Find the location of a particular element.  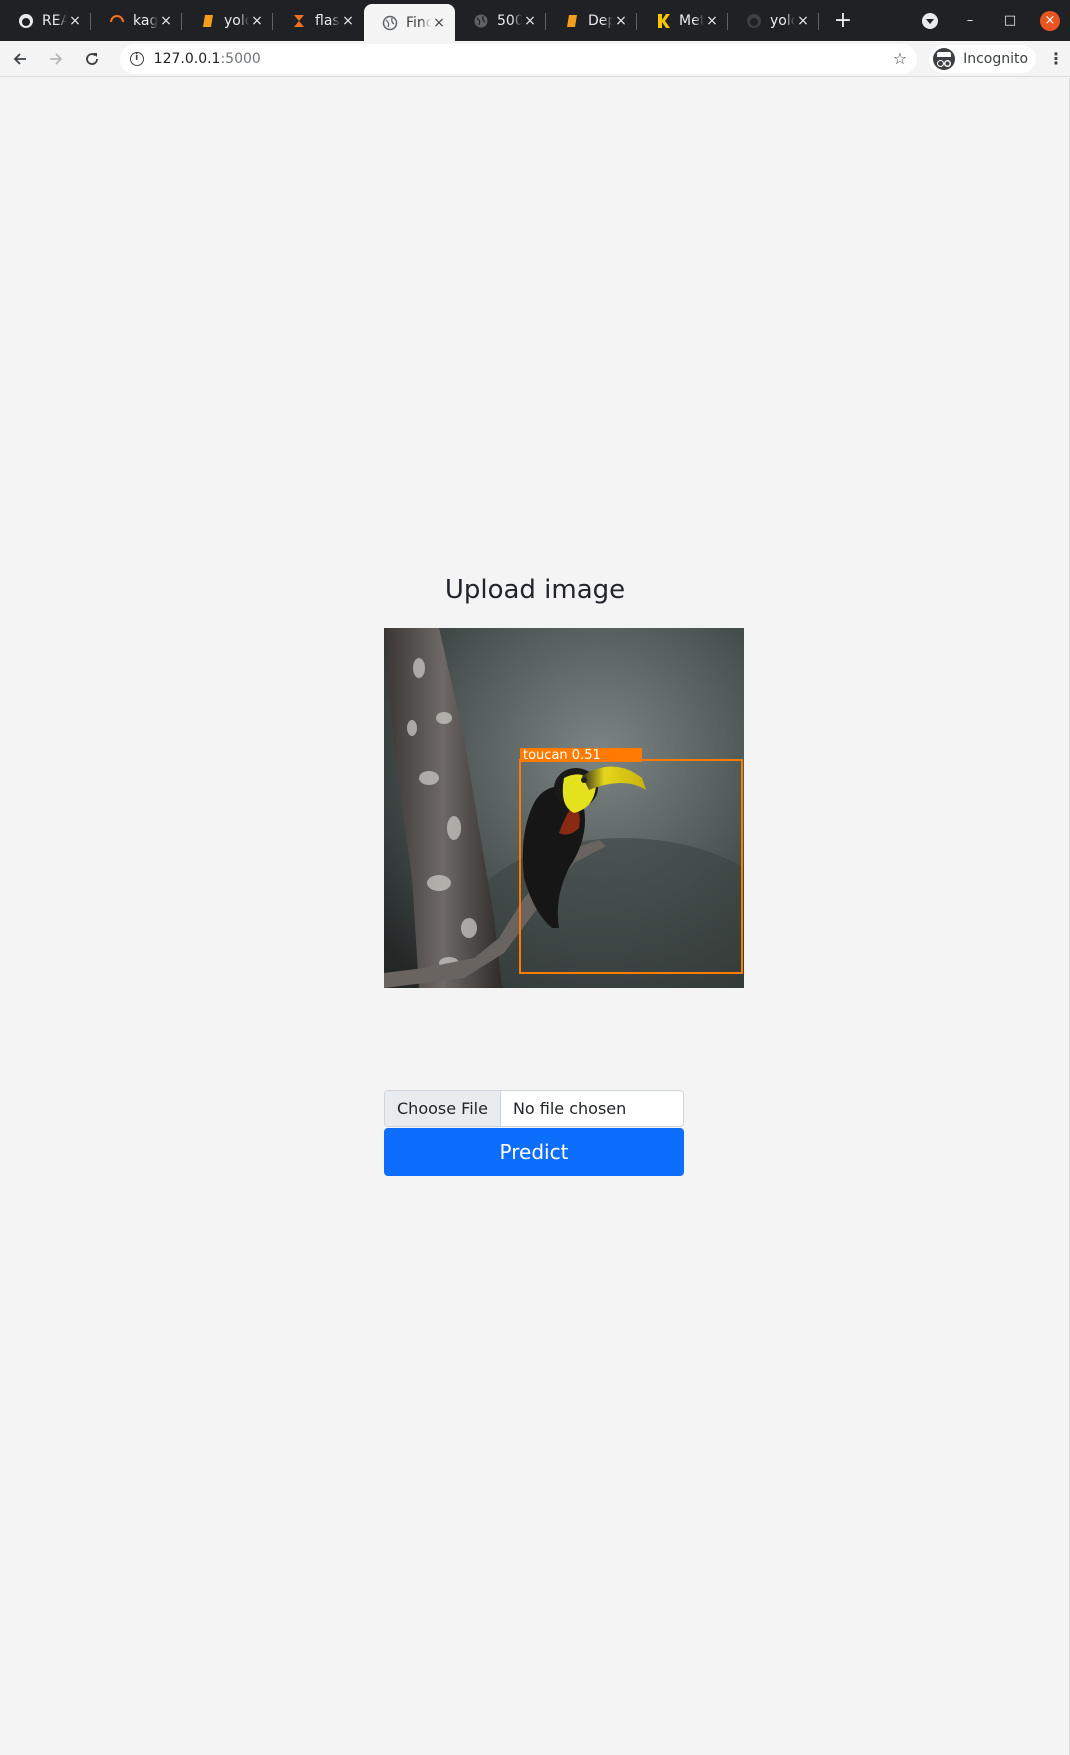

tab-search-icon is located at coordinates (930, 20).